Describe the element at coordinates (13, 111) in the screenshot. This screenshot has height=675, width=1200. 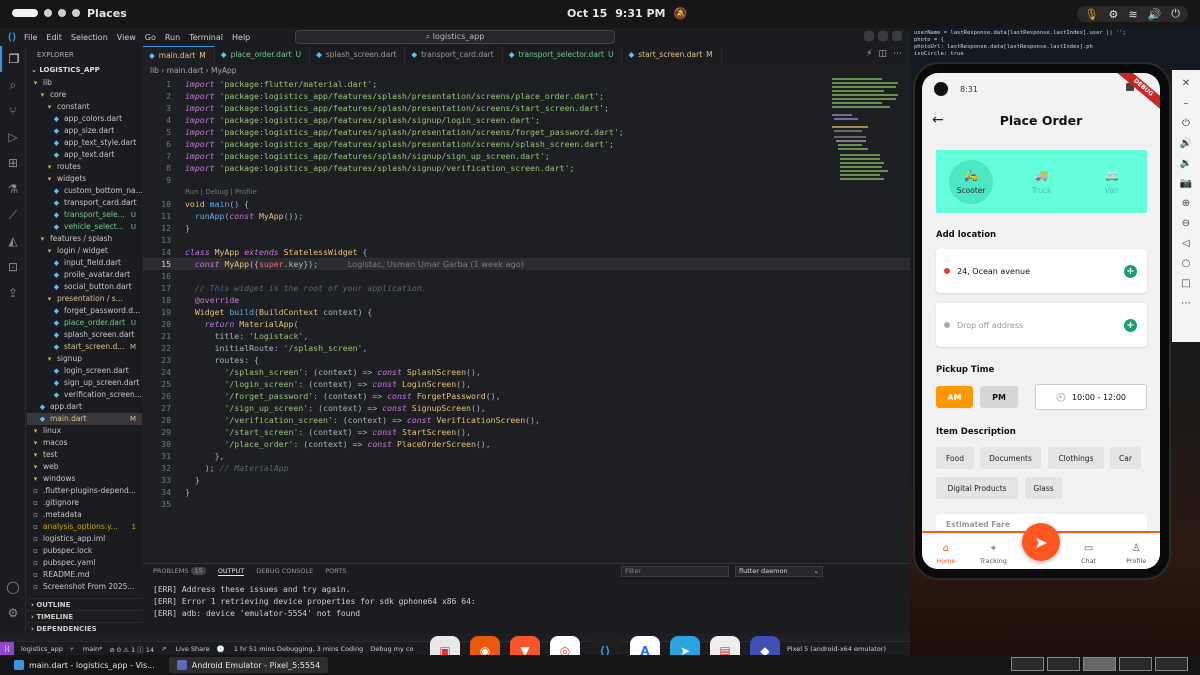
I see `source-control-icon: ⑂` at that location.